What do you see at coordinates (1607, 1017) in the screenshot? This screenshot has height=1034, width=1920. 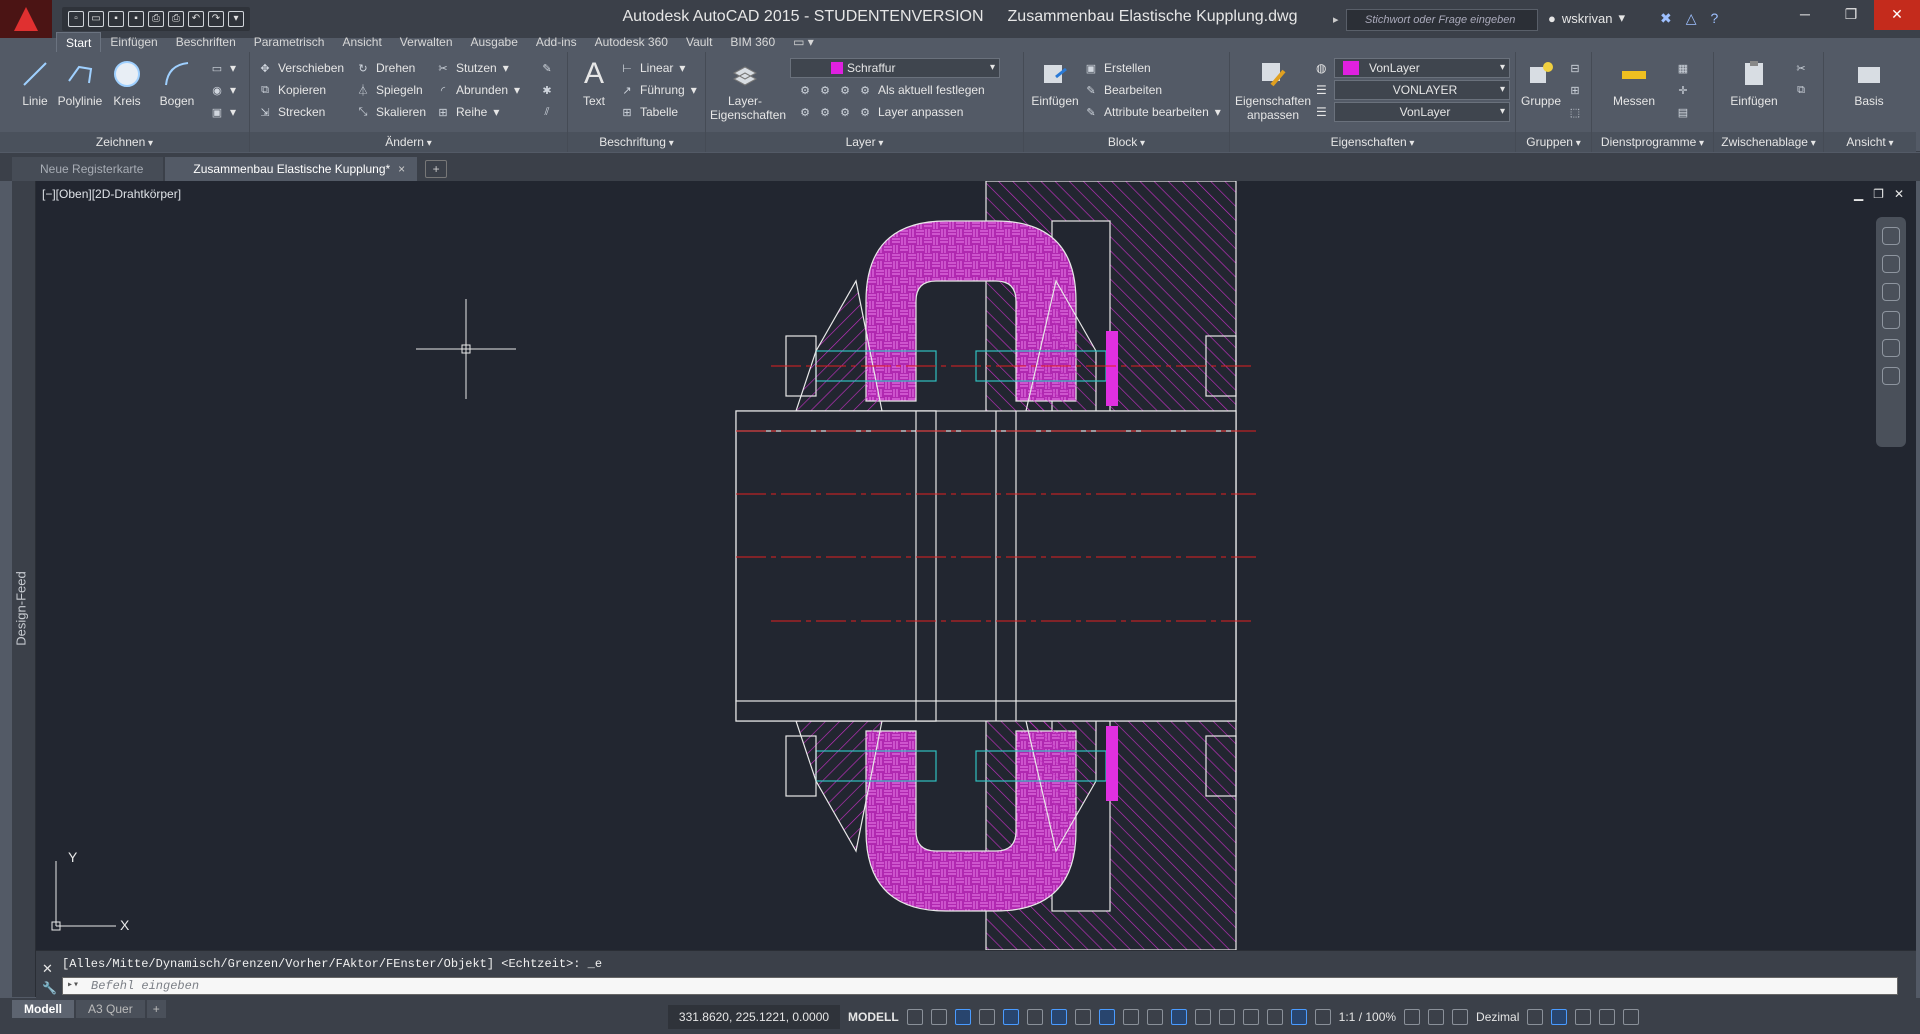 I see `clean-screen-icon` at bounding box center [1607, 1017].